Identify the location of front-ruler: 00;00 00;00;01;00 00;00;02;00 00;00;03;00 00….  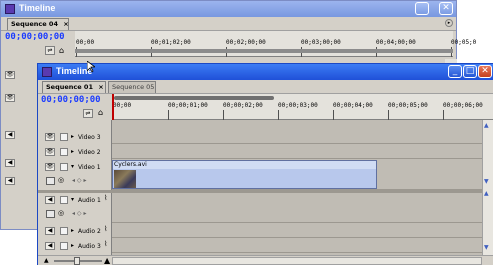
(302, 107).